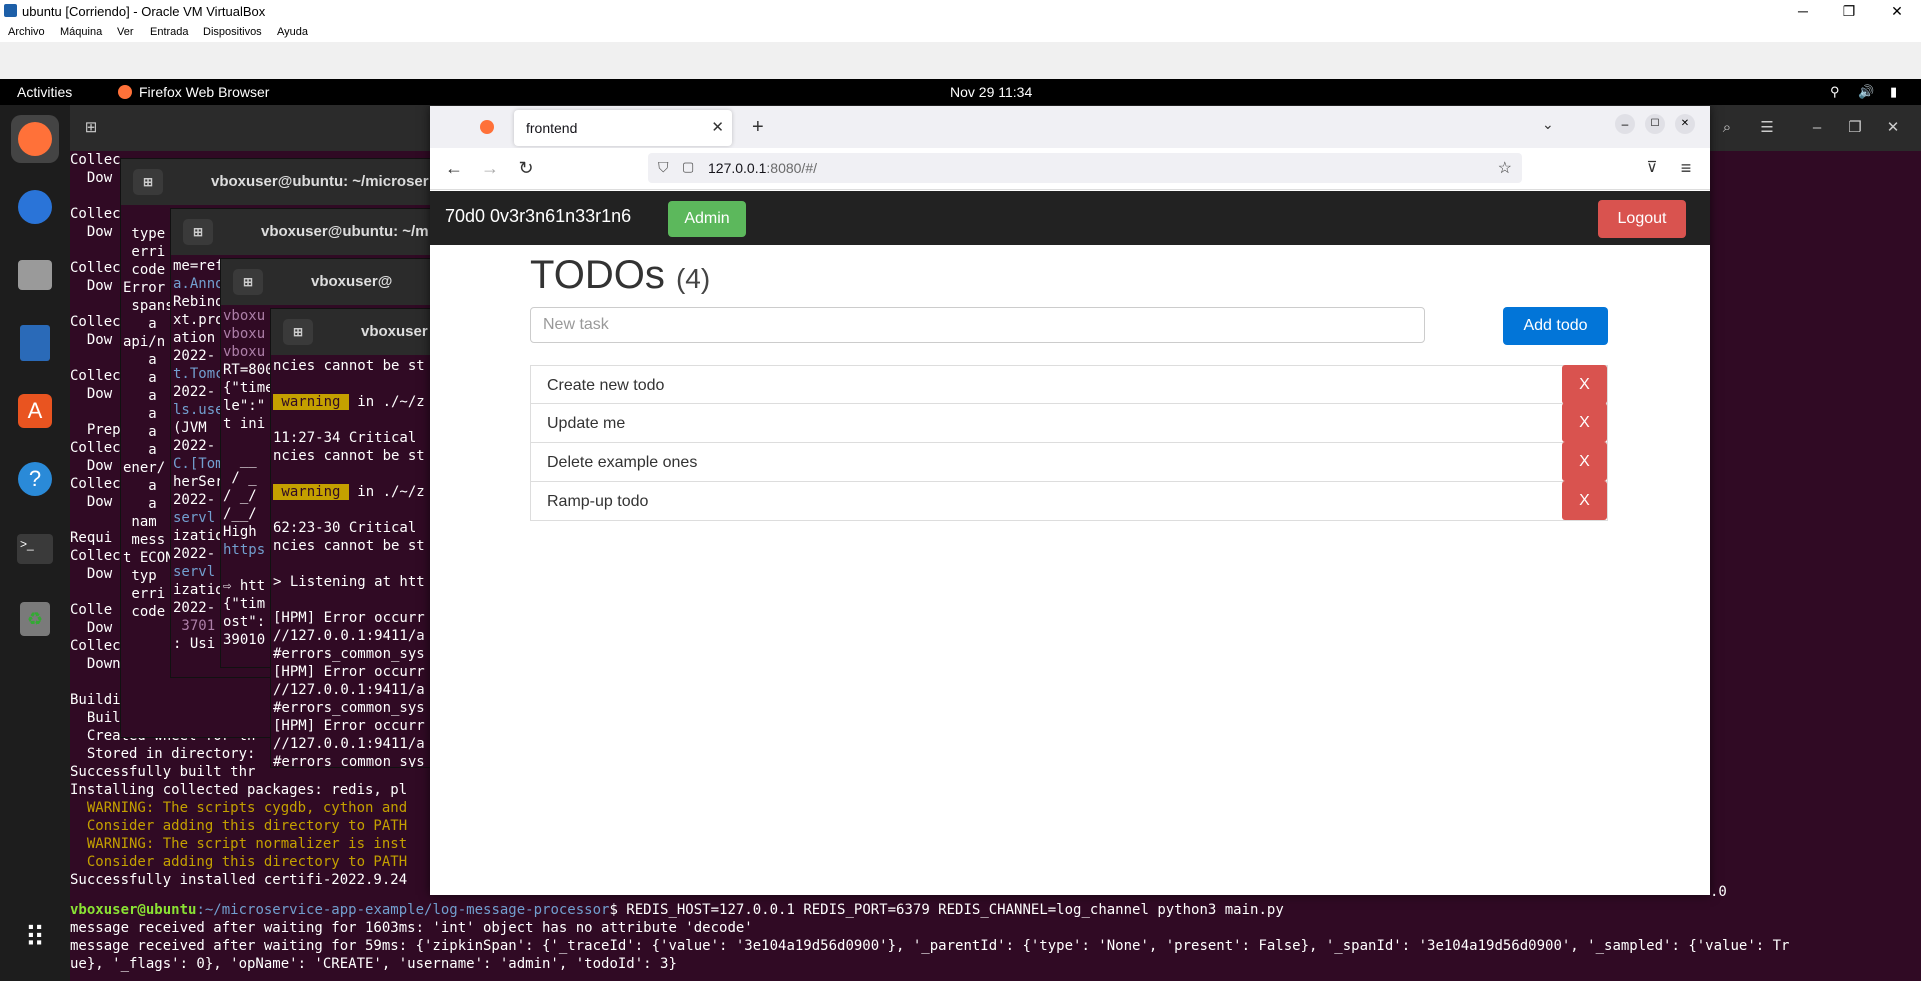 The width and height of the screenshot is (1921, 981). I want to click on menu-ayuda: Ayuda, so click(292, 32).